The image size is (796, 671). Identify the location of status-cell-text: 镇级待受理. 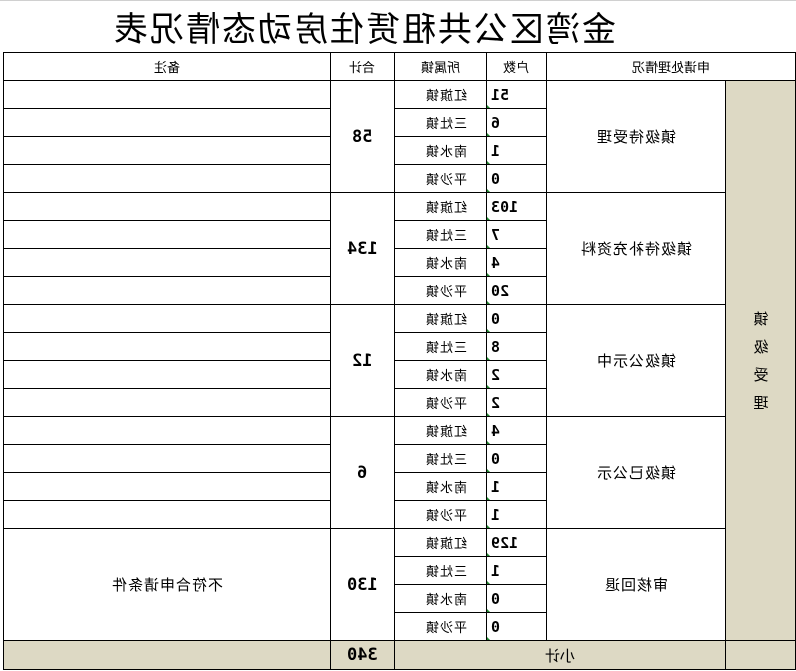
(635, 137).